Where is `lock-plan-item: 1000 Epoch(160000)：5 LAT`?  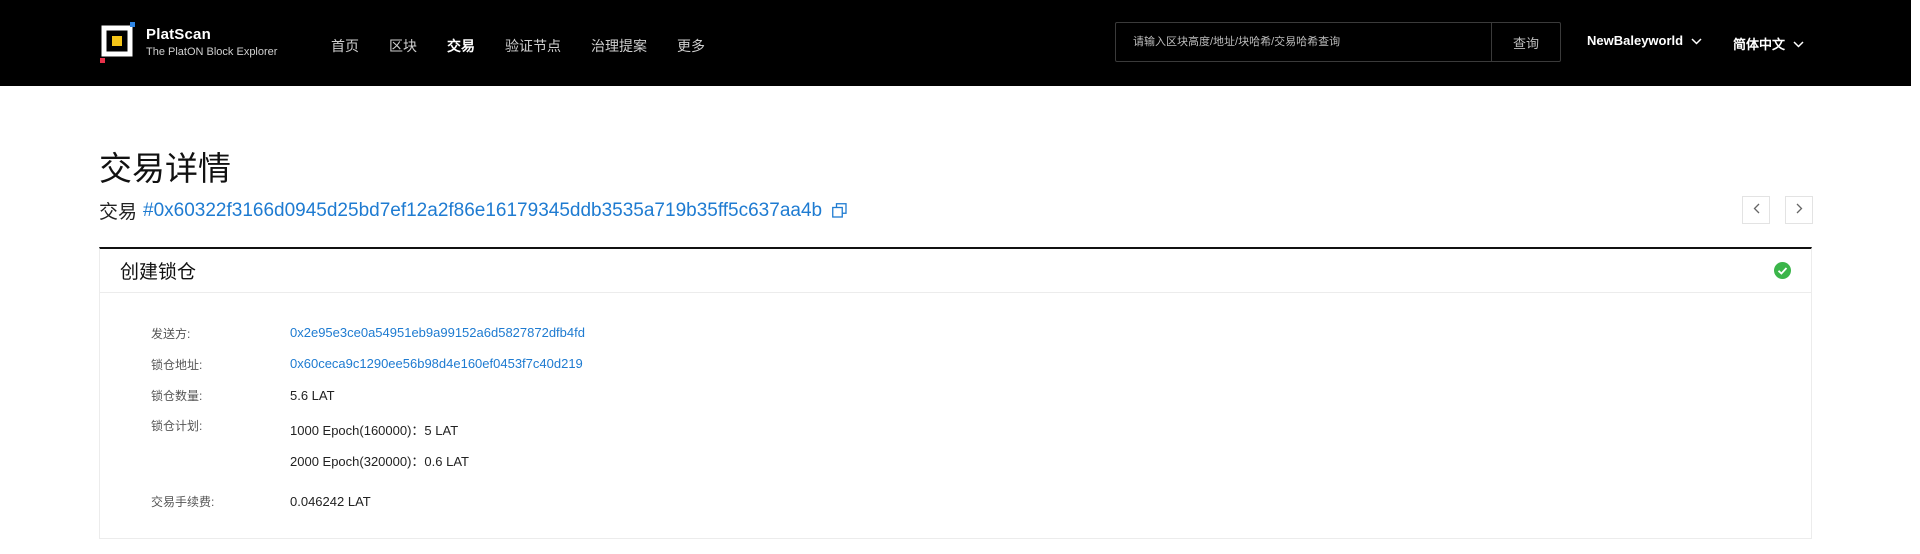
lock-plan-item: 1000 Epoch(160000)：5 LAT is located at coordinates (374, 430).